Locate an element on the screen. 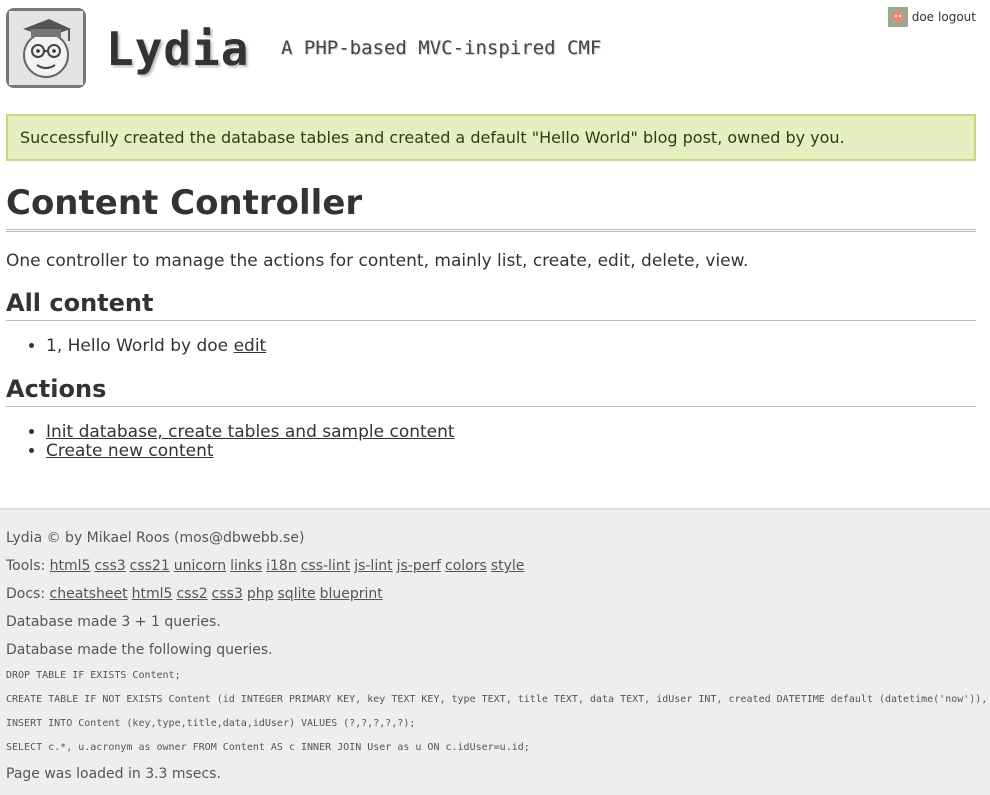  tool-link-links: links is located at coordinates (246, 566).